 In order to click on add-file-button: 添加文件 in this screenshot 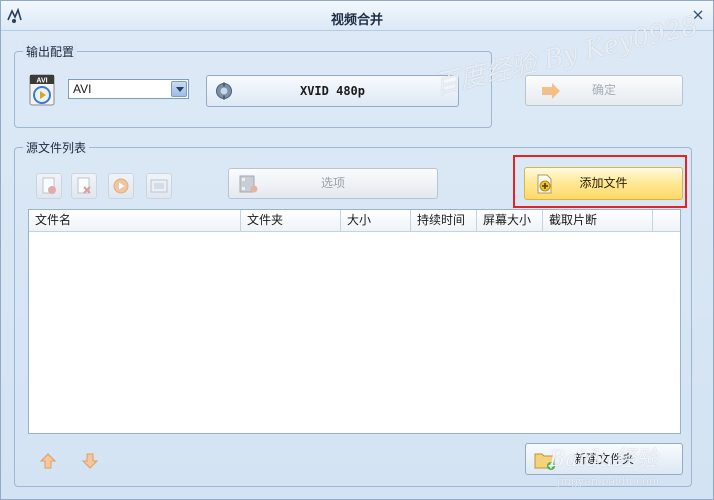, I will do `click(603, 183)`.